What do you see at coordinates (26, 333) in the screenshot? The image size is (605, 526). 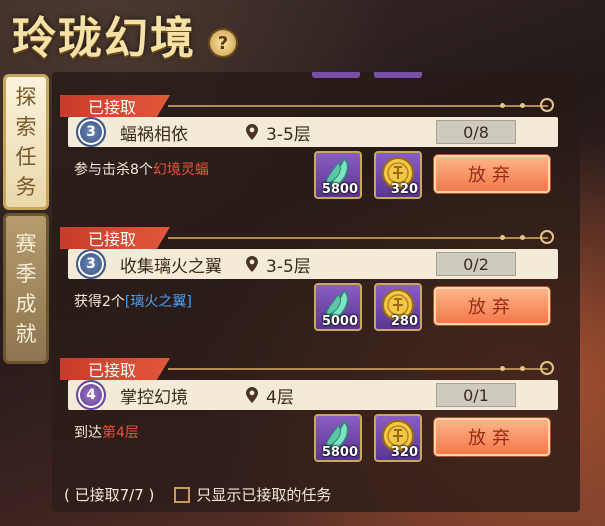 I see `tab-char: 就` at bounding box center [26, 333].